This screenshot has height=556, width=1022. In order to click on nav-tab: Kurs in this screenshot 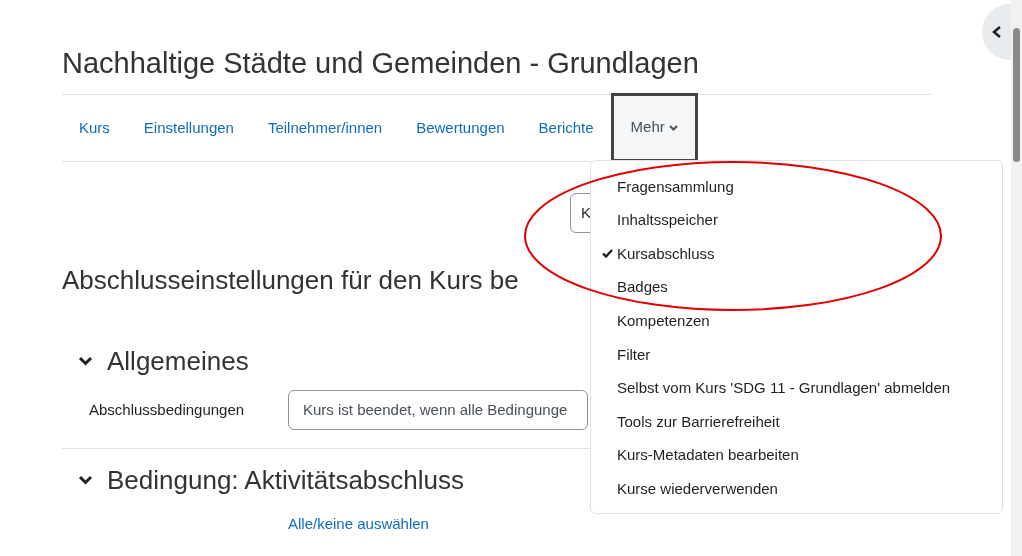, I will do `click(94, 128)`.